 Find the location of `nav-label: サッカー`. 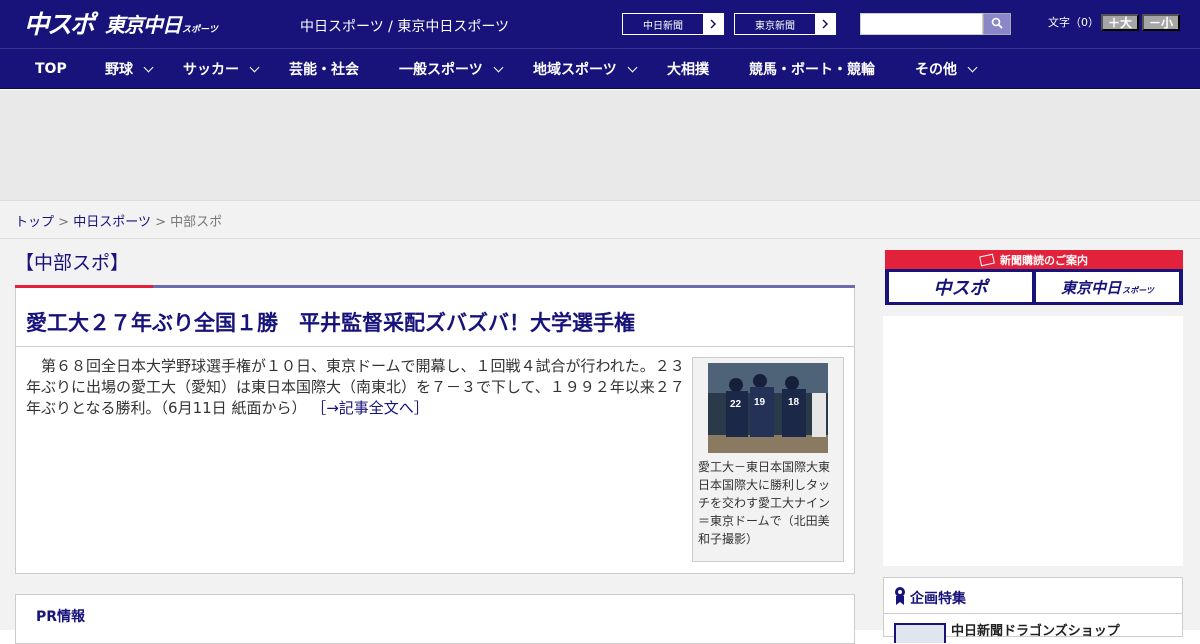

nav-label: サッカー is located at coordinates (211, 70).